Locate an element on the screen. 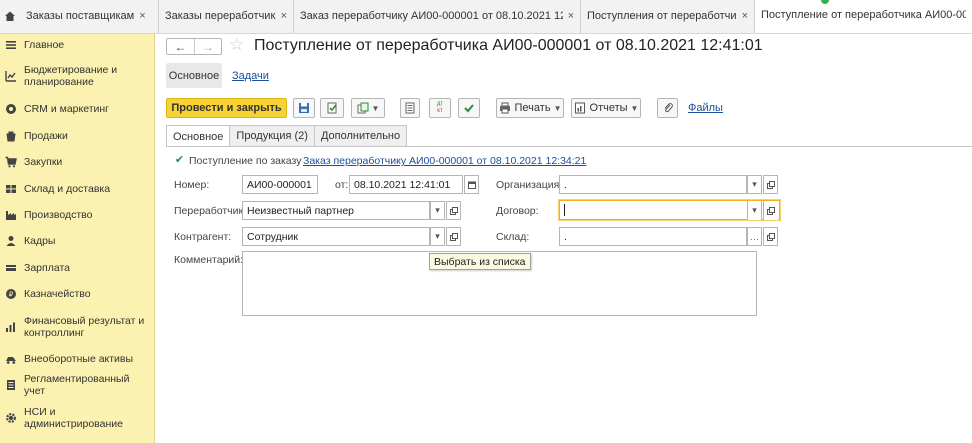 The image size is (972, 443). order-checkbox: ✔ is located at coordinates (179, 160).